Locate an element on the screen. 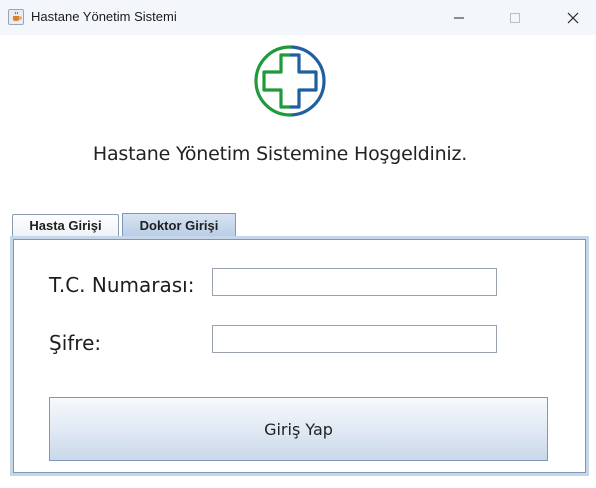  minimize-icon is located at coordinates (459, 17).